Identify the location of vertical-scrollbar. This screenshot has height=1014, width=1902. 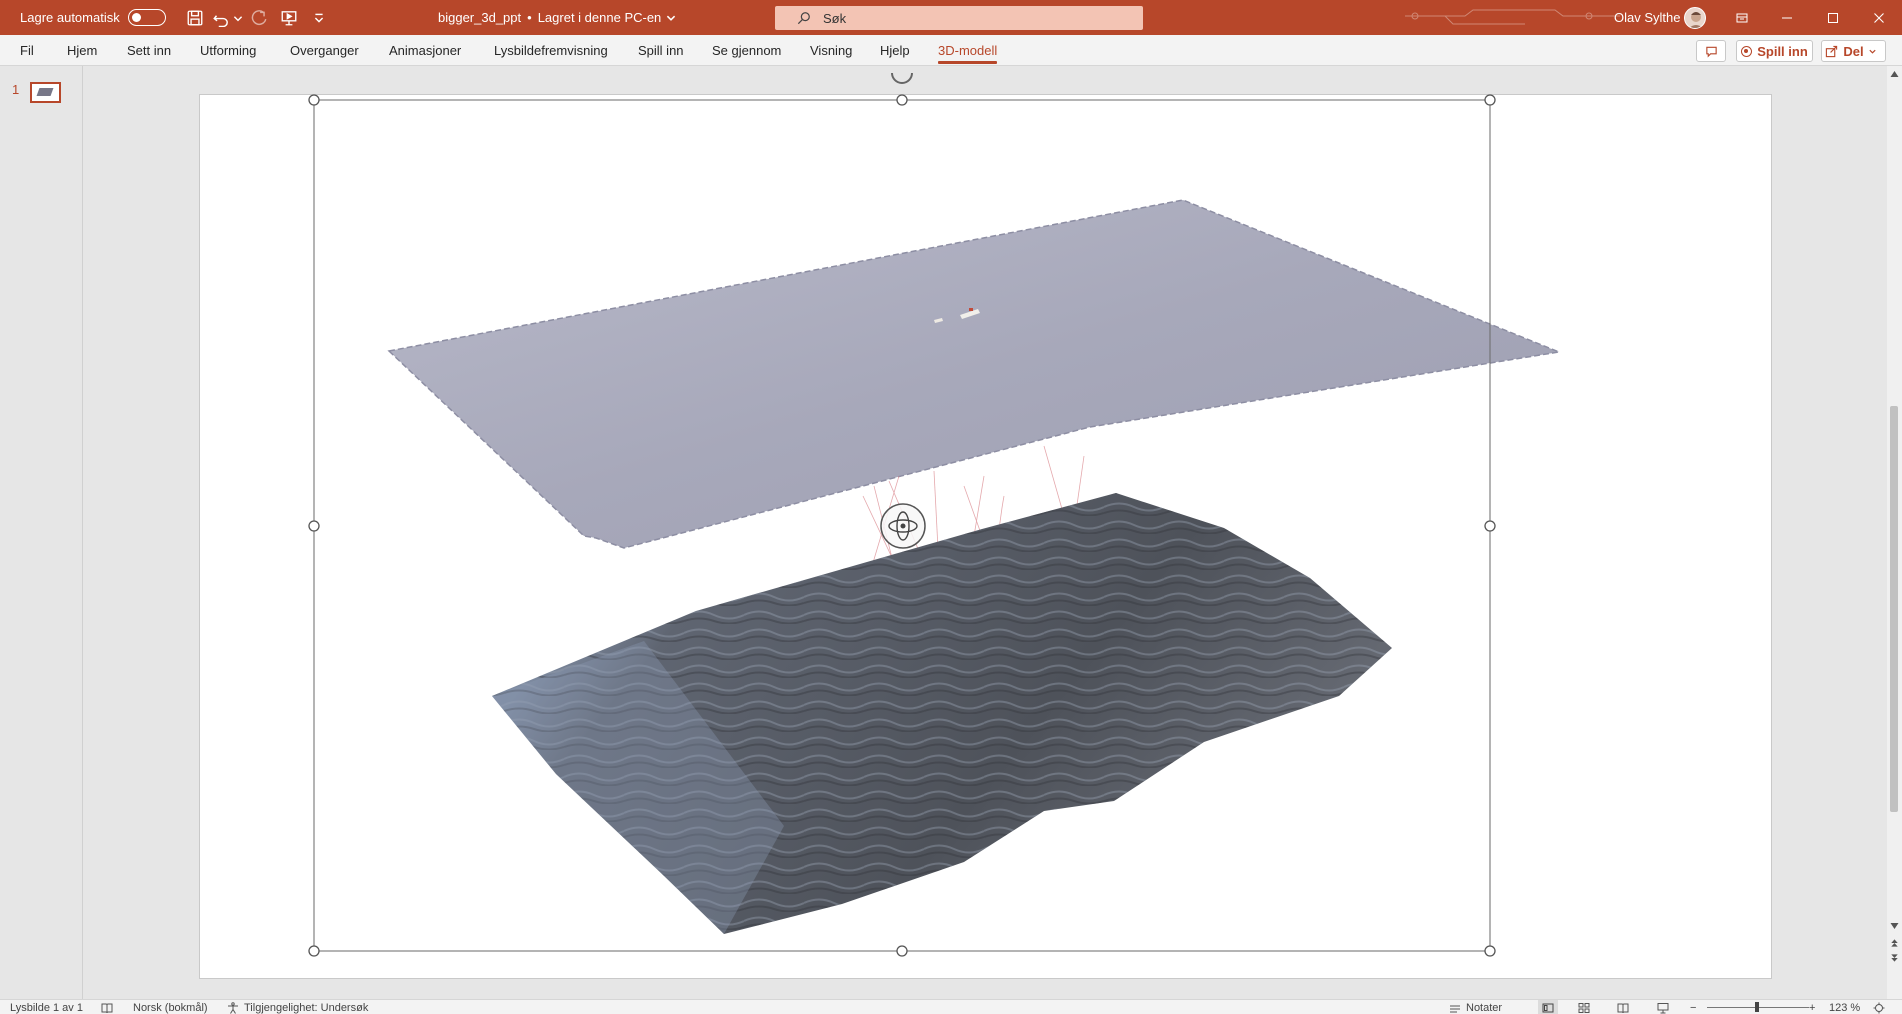
(1894, 532).